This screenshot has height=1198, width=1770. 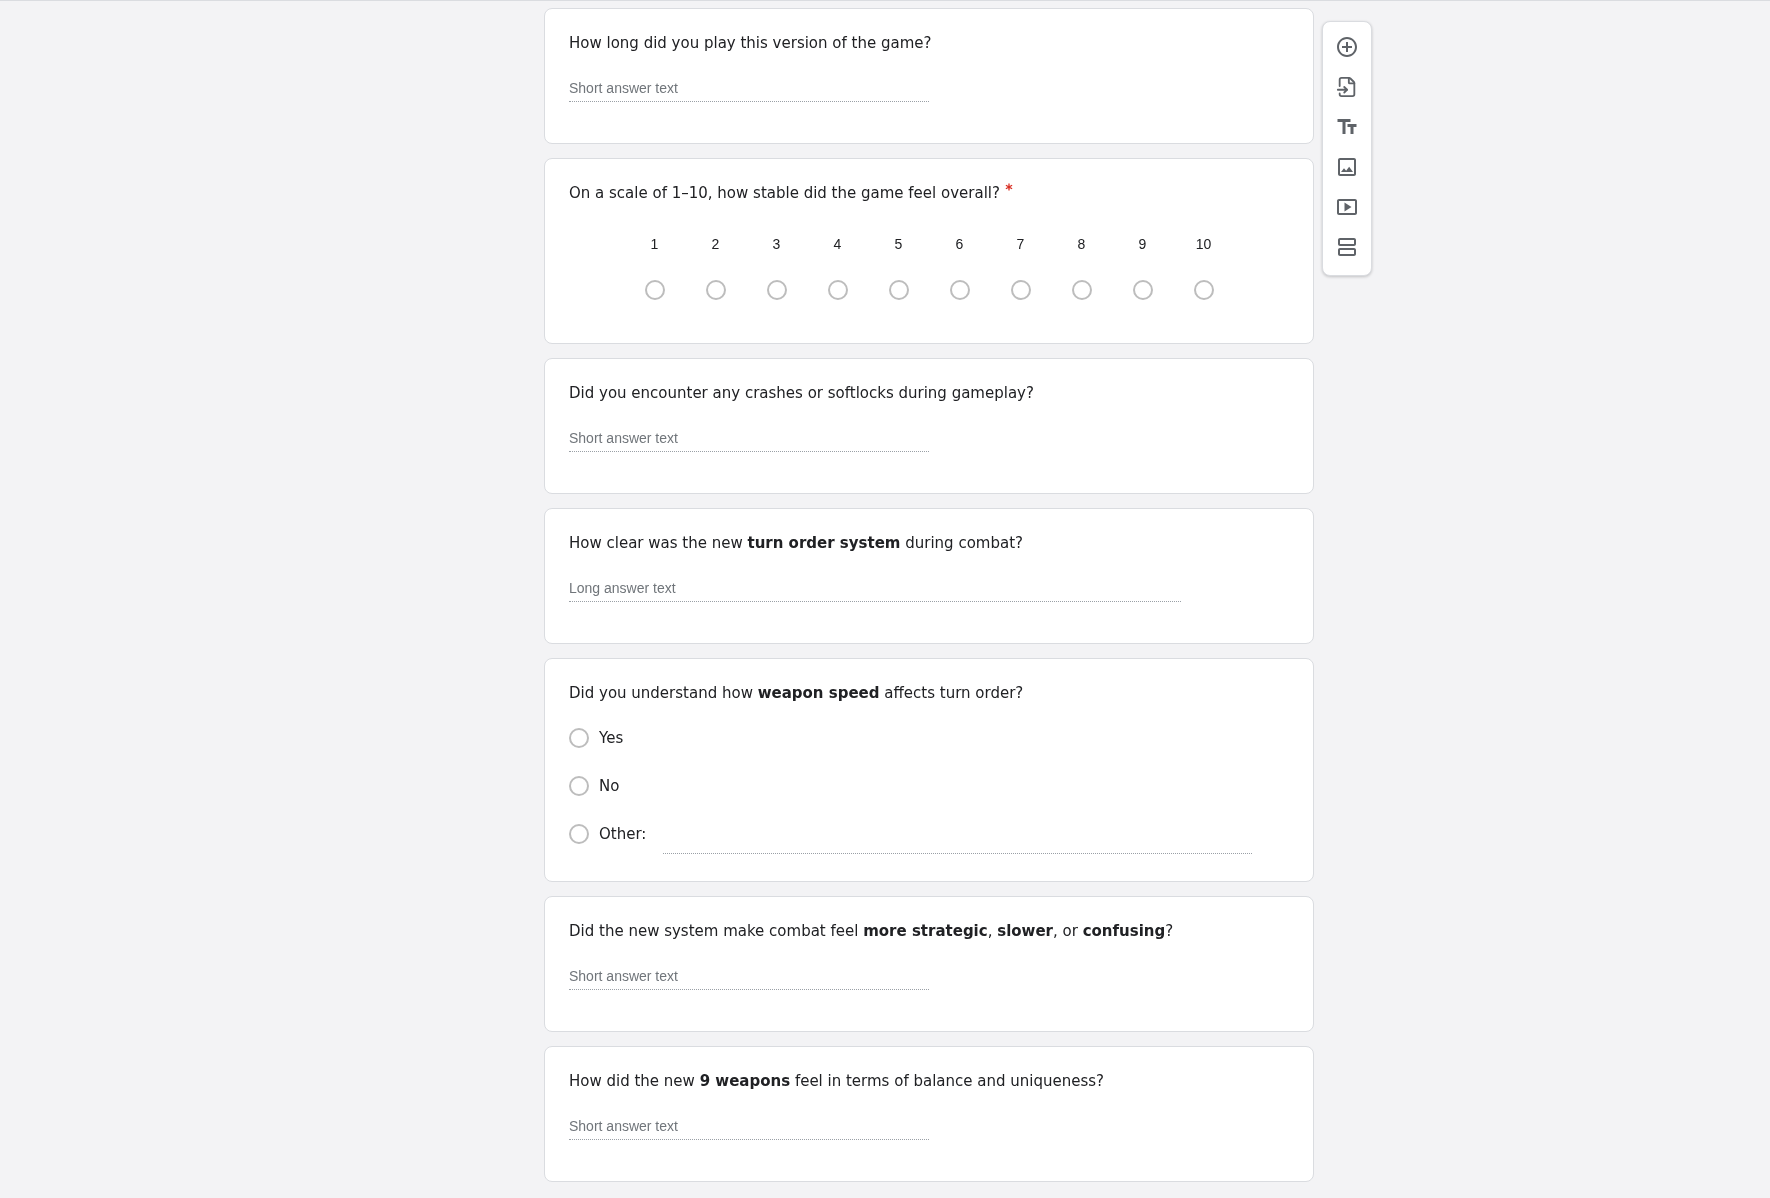 I want to click on question-title: Did the new system make combat feel more strategic, slower, or confusing?, so click(x=871, y=931).